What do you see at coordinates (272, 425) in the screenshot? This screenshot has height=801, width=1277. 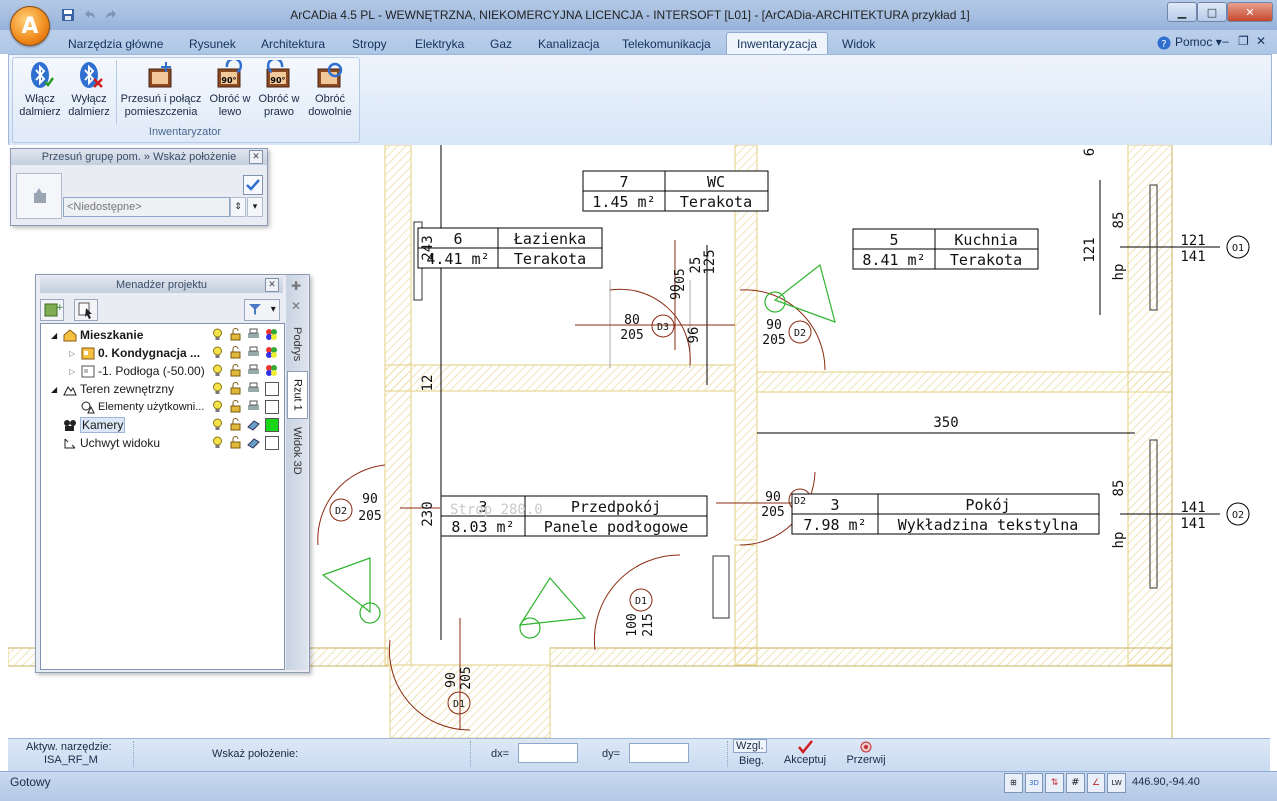 I see `color-swatch-green` at bounding box center [272, 425].